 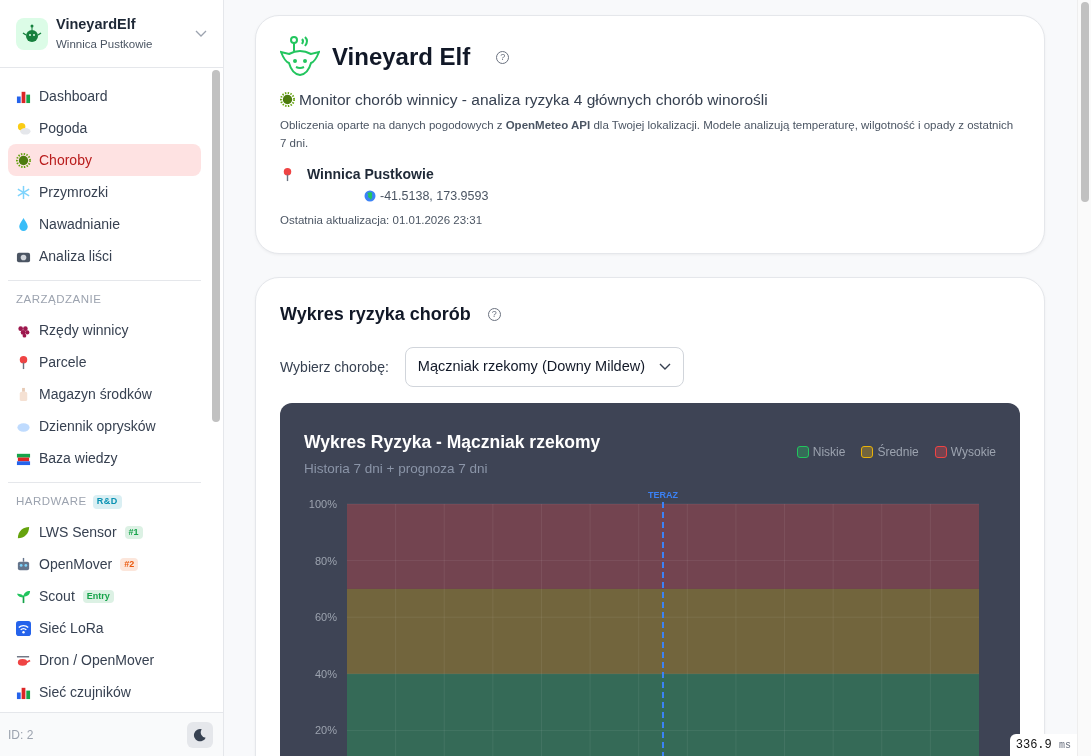 I want to click on user-id-label: ID: 2, so click(x=21, y=735).